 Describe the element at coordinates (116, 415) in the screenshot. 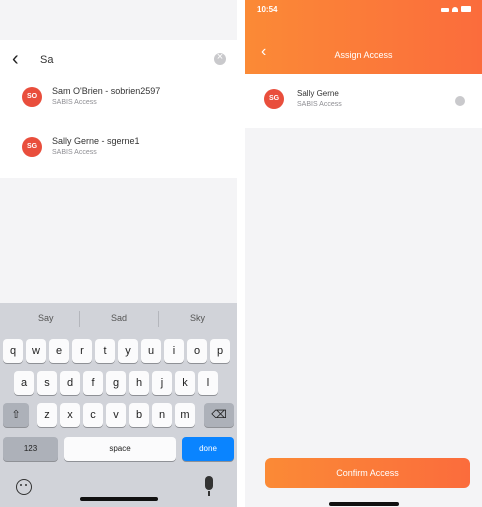

I see `key-v: v` at that location.